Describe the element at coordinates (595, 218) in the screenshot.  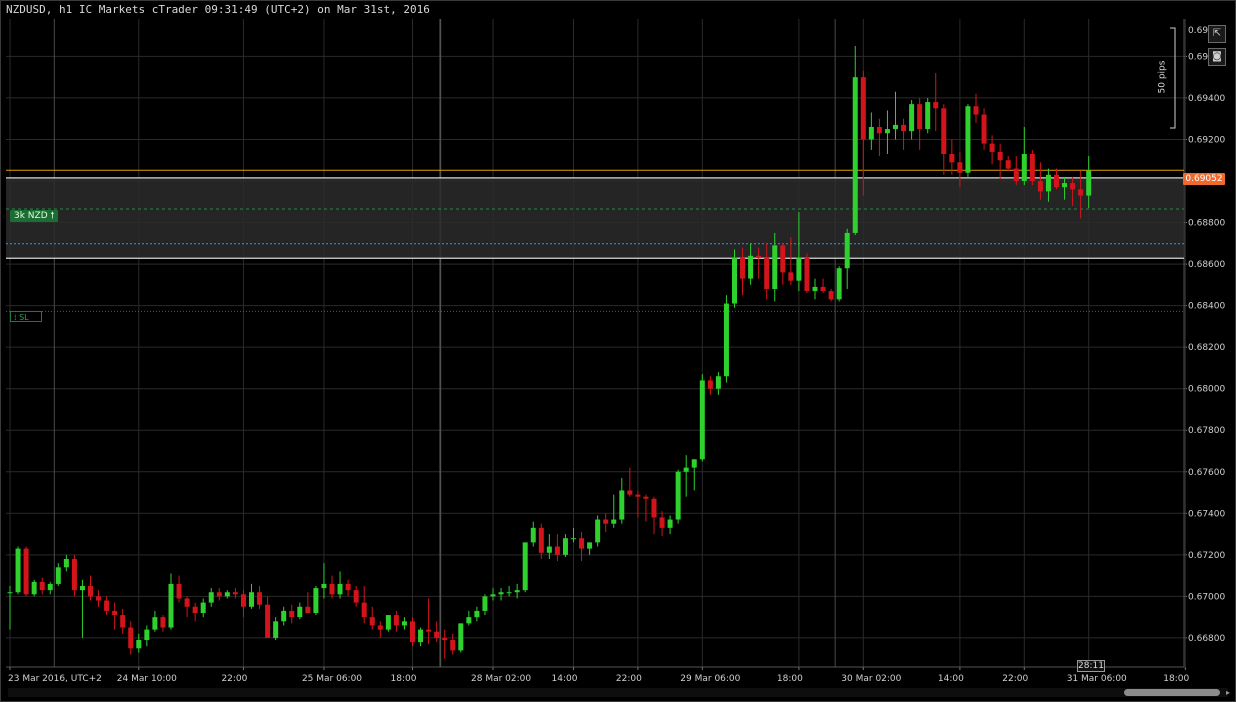
I see `position-zone` at that location.